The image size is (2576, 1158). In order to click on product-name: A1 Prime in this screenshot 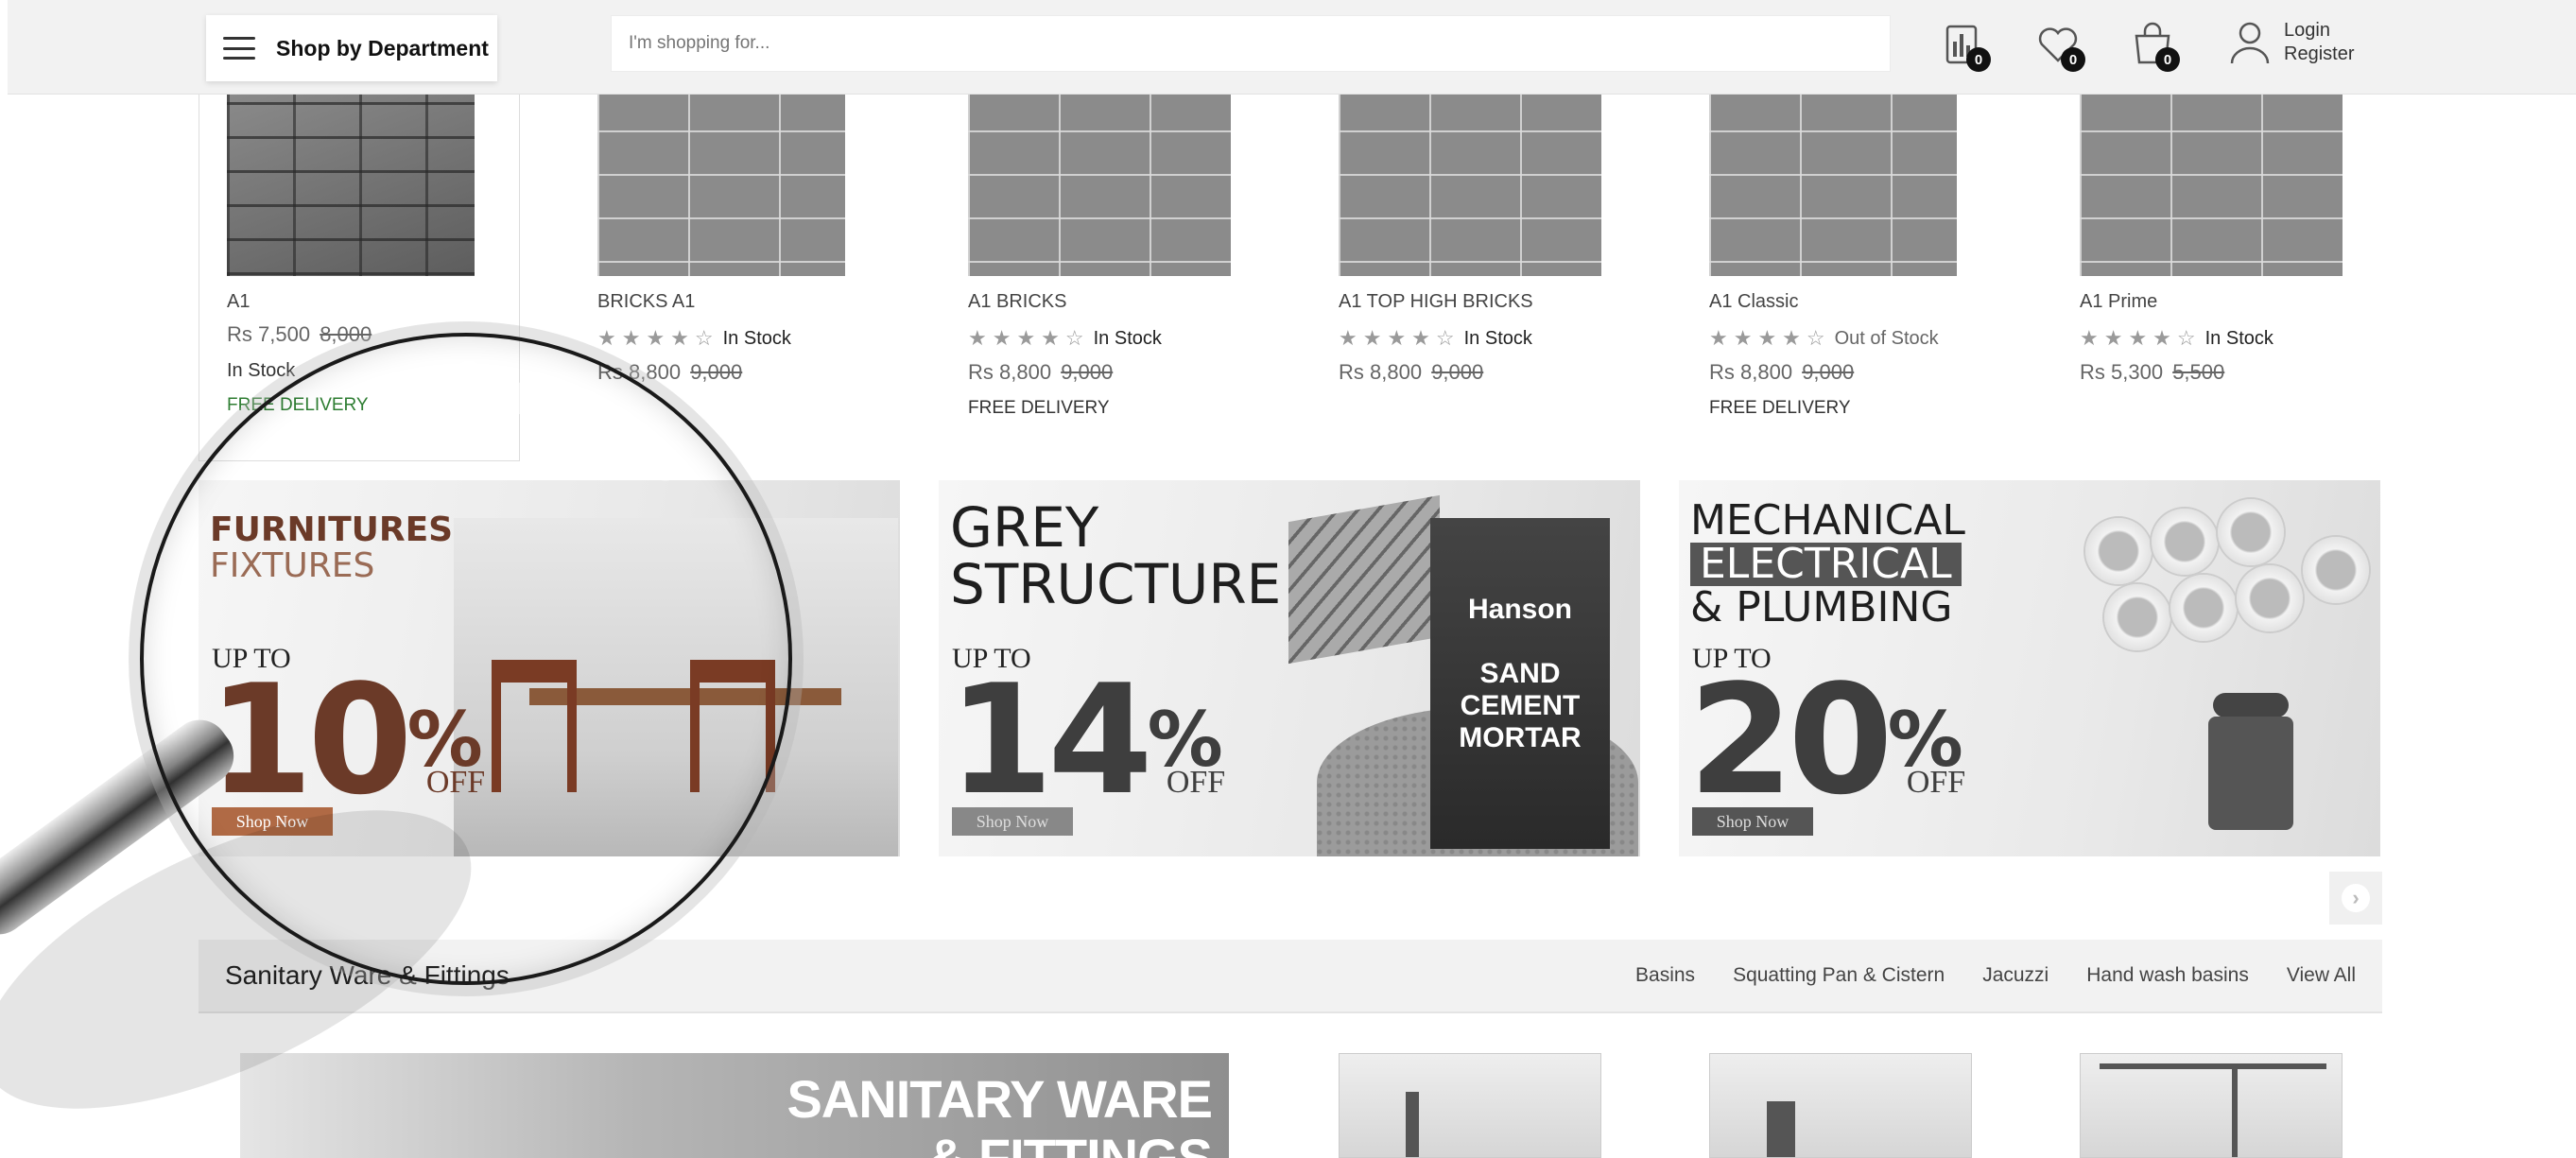, I will do `click(2236, 302)`.